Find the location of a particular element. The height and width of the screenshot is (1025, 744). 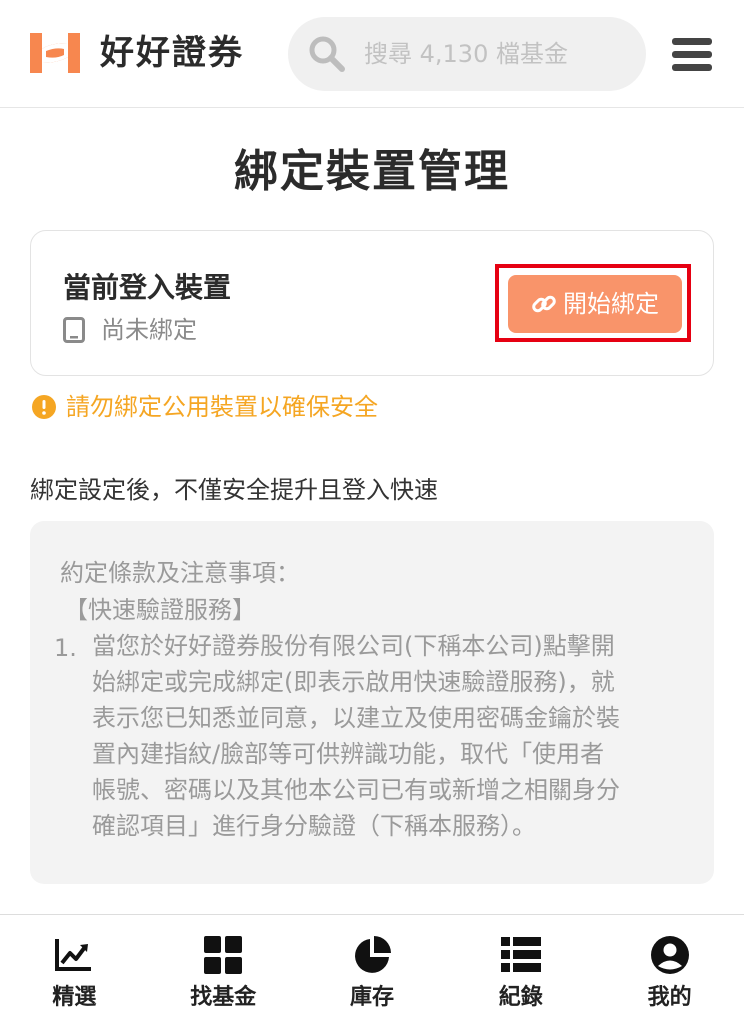

terms-line: 當您於好好證券股份有限公司(下稱本公司)點擊開 is located at coordinates (353, 646).